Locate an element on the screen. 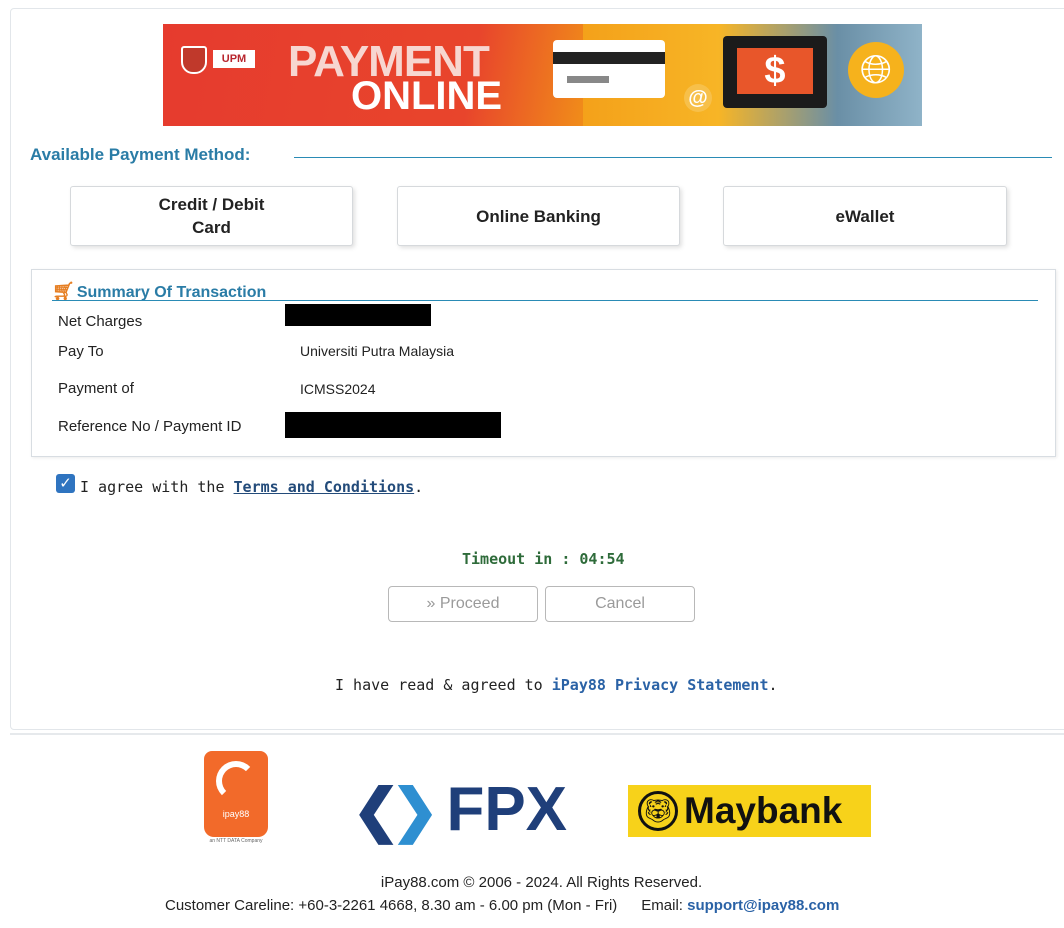  payment-online-banner: UPM PAYMENT ONLINE @ $ 🌐︎ is located at coordinates (542, 75).